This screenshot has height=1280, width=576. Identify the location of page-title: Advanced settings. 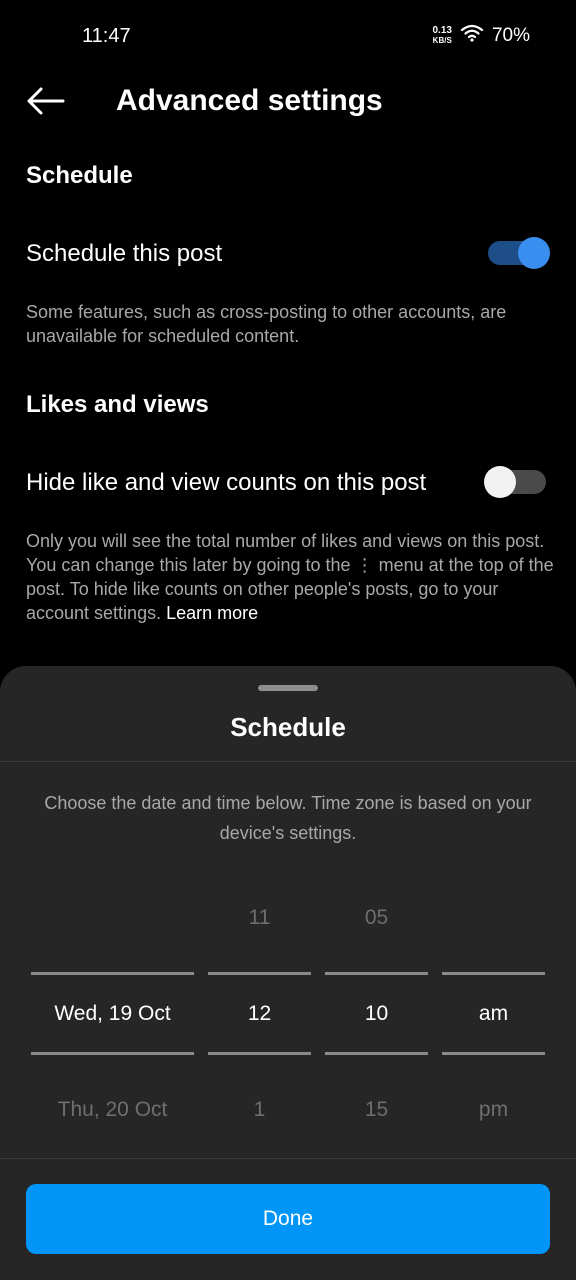
(249, 100).